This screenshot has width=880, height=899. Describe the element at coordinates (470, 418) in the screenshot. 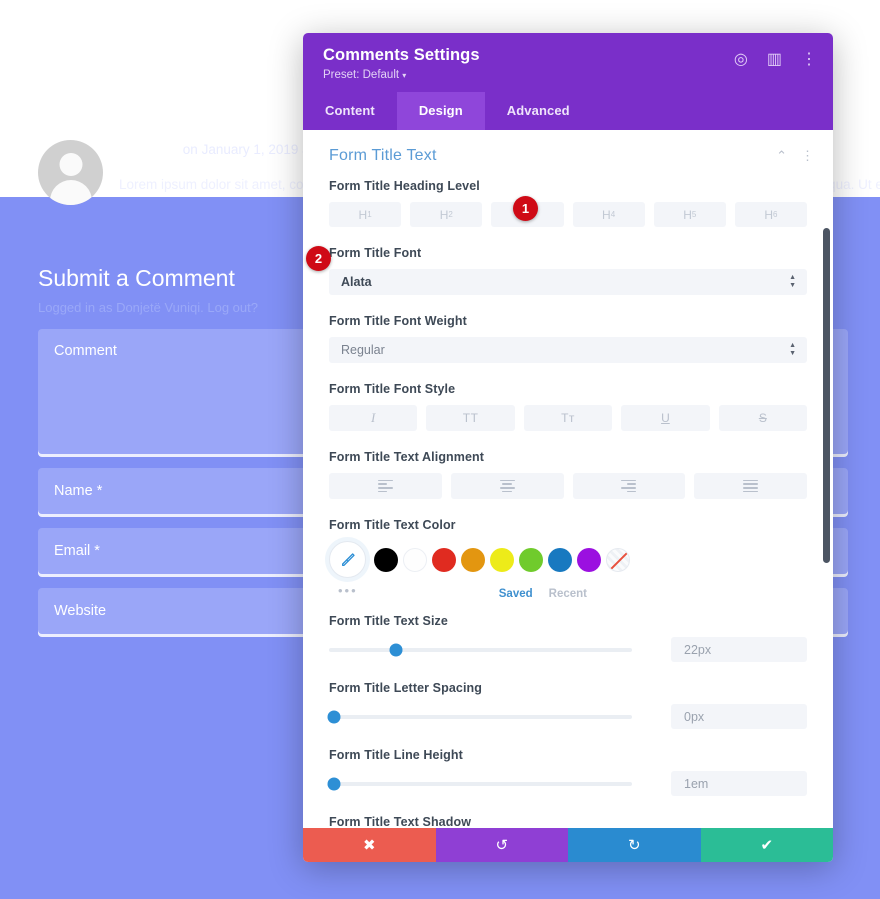

I see `uppercase-button: TT` at that location.